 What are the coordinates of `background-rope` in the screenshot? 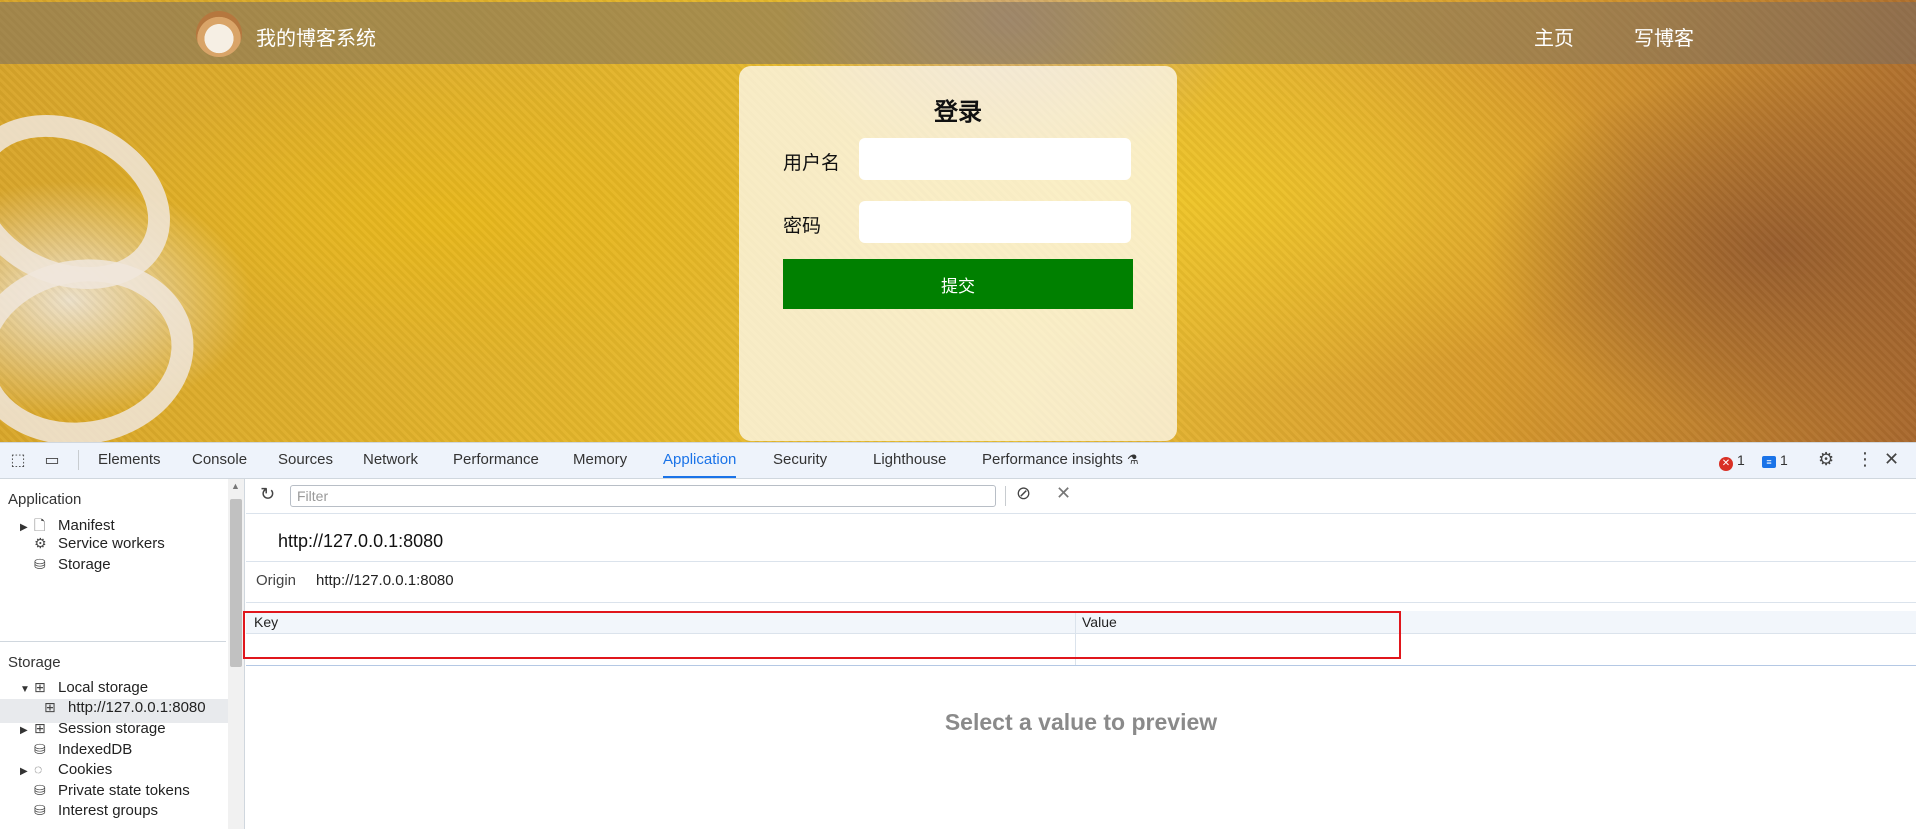 It's located at (104, 341).